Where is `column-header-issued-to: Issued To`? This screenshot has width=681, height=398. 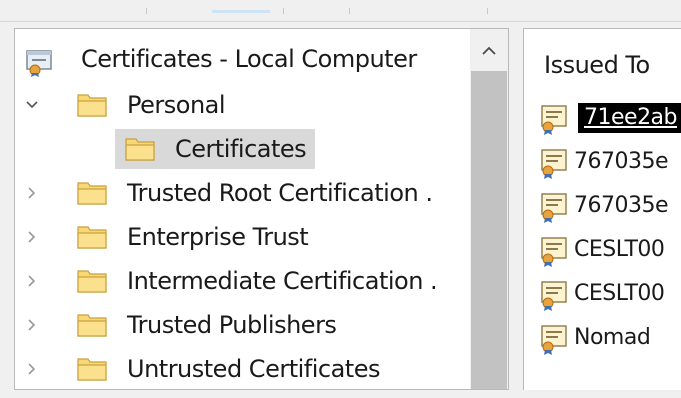
column-header-issued-to: Issued To is located at coordinates (602, 57).